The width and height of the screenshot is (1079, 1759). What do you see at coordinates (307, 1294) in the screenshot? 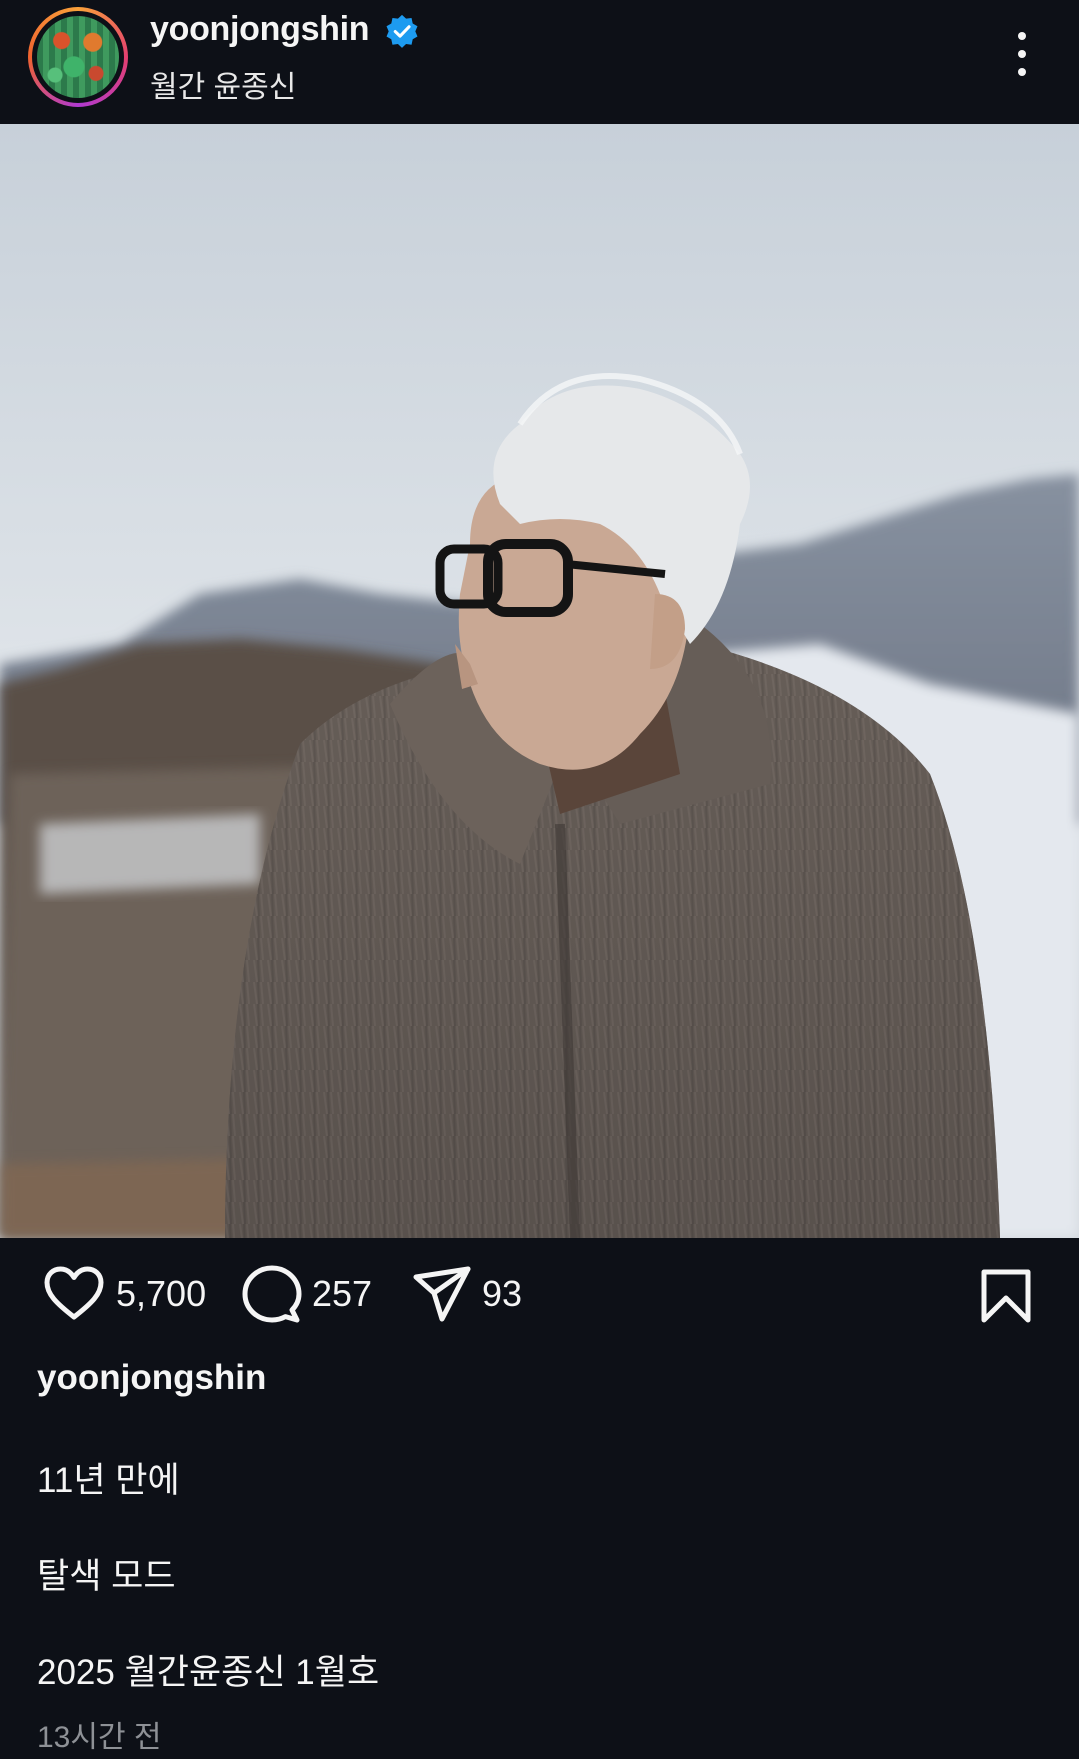
I see `comment-action: 257` at bounding box center [307, 1294].